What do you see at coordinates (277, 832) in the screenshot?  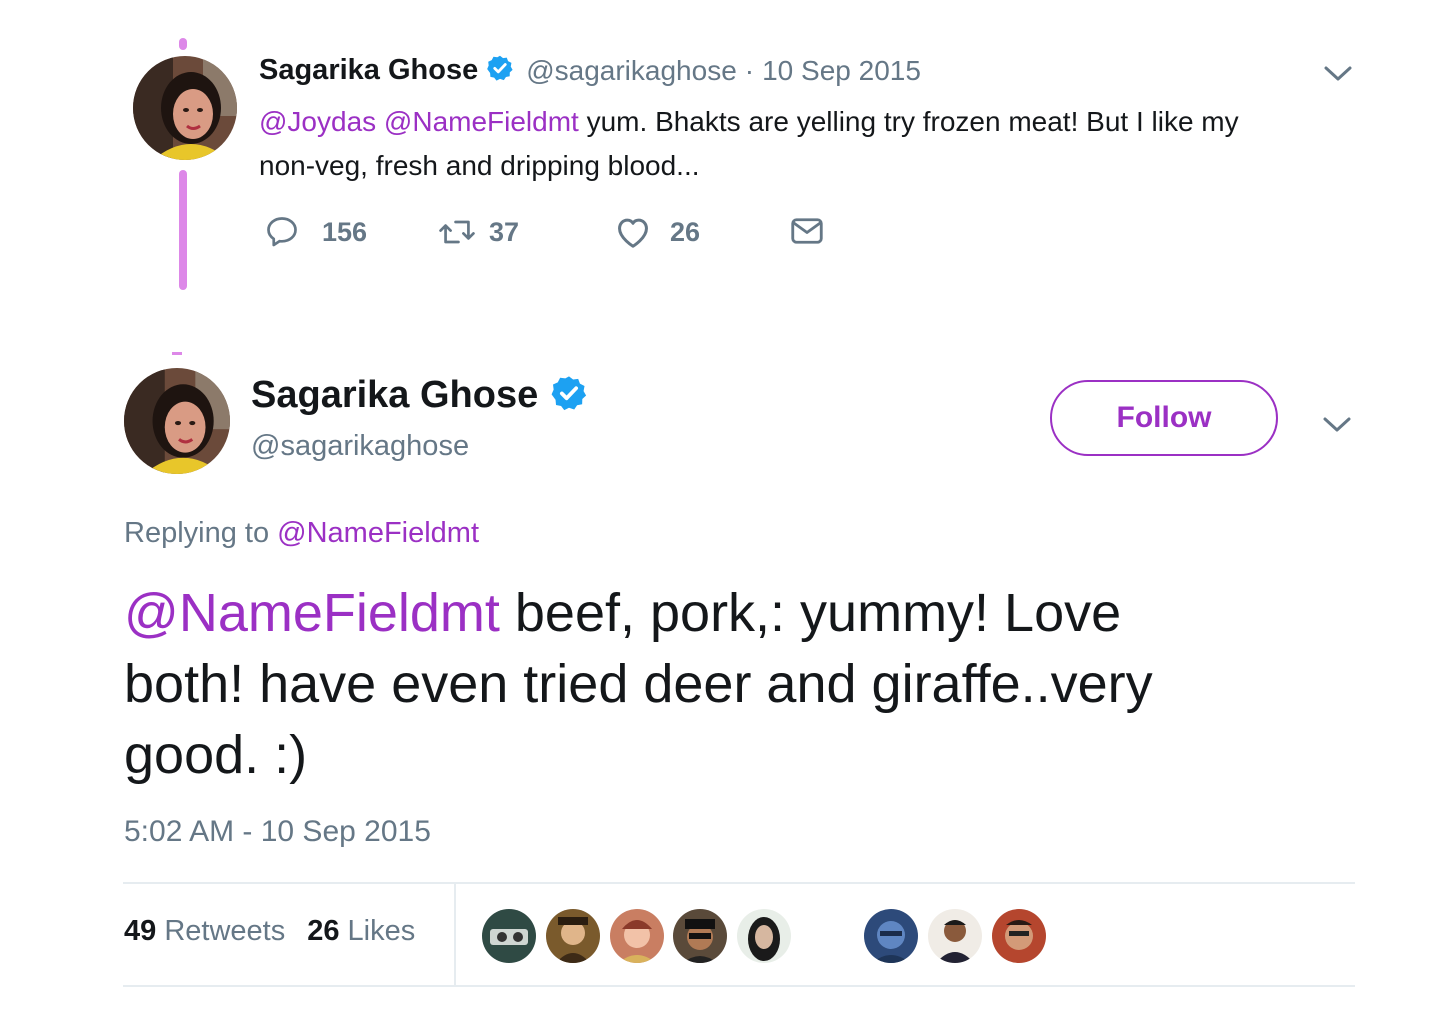 I see `tweet-timestamp: 5:02 AM - 10 Sep 2015` at bounding box center [277, 832].